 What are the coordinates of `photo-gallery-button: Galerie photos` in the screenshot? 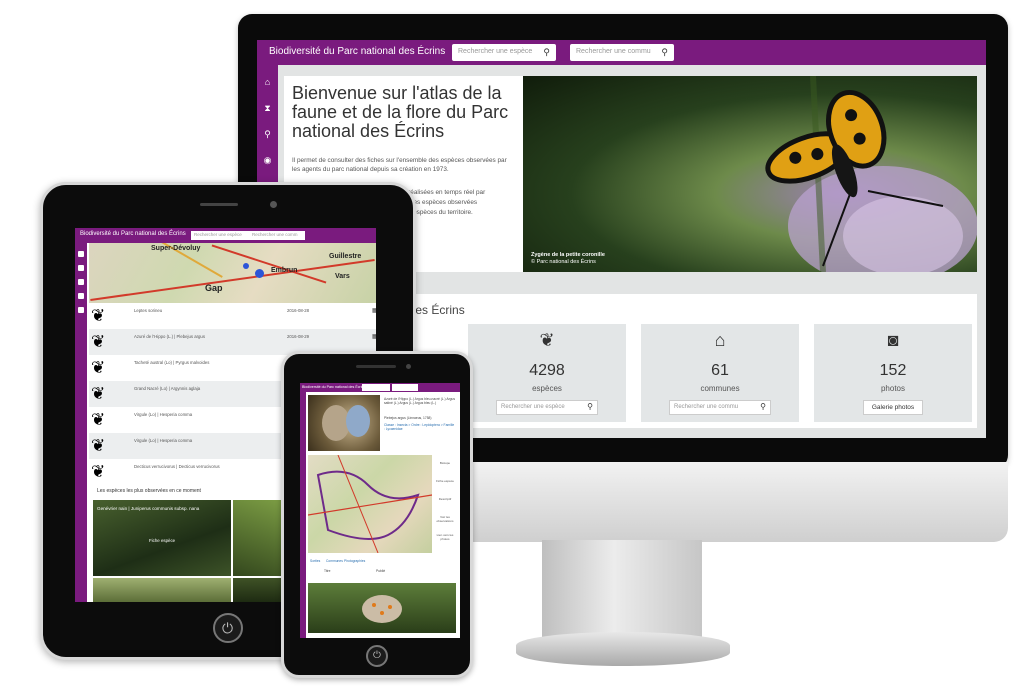 It's located at (893, 407).